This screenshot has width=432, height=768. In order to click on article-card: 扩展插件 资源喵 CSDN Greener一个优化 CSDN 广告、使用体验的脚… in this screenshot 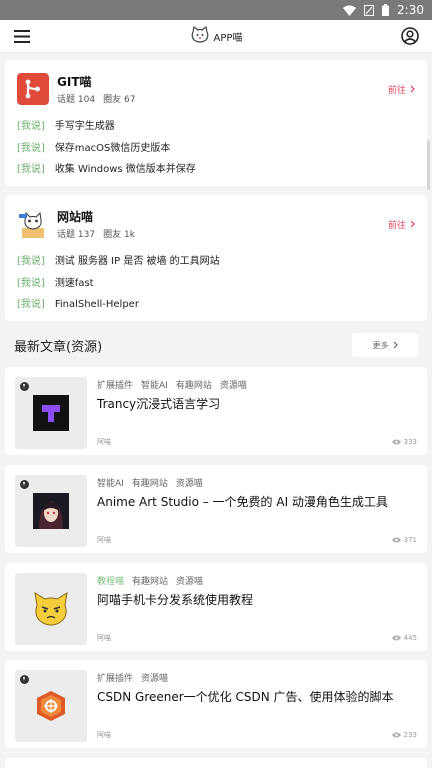, I will do `click(216, 704)`.